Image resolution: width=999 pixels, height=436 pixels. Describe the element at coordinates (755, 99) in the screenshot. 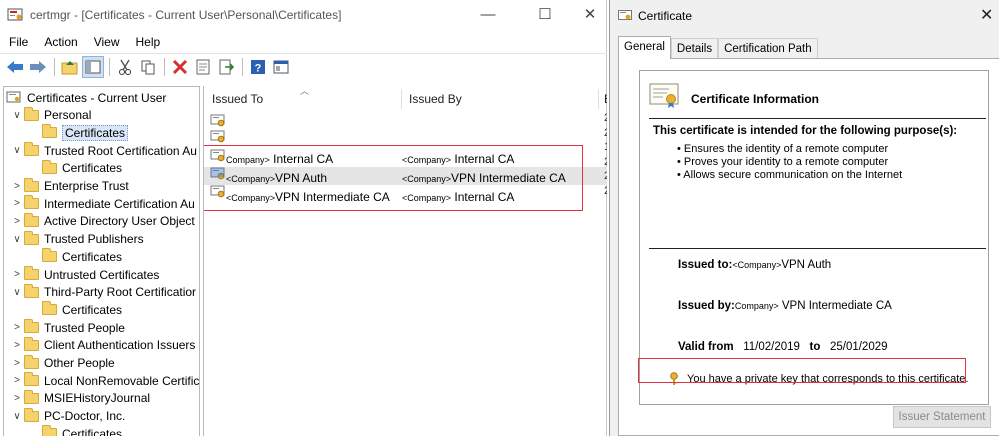

I see `certificate-information-title: Certificate Information` at that location.